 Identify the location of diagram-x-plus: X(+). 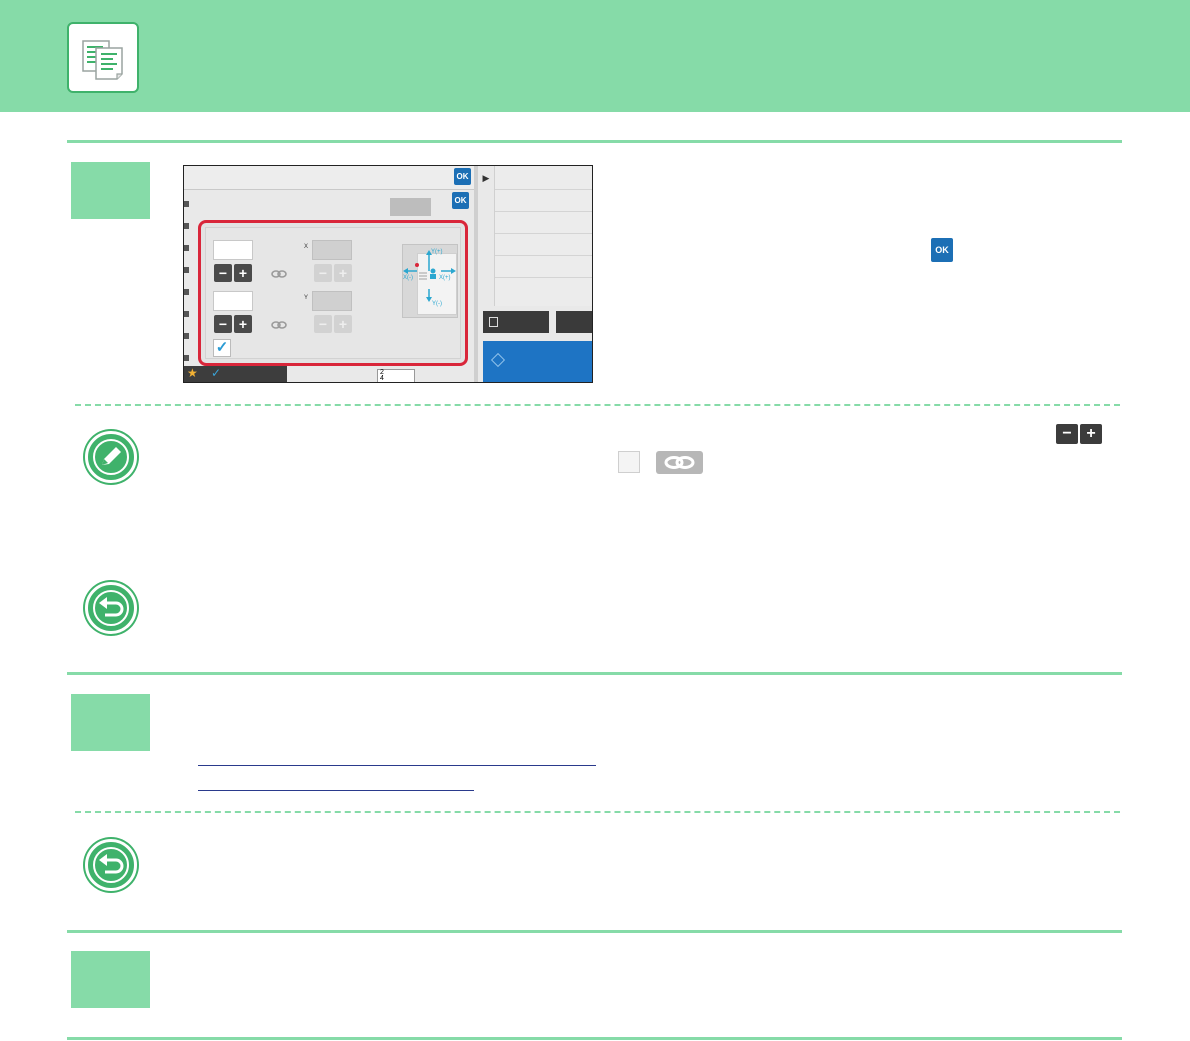
(445, 278).